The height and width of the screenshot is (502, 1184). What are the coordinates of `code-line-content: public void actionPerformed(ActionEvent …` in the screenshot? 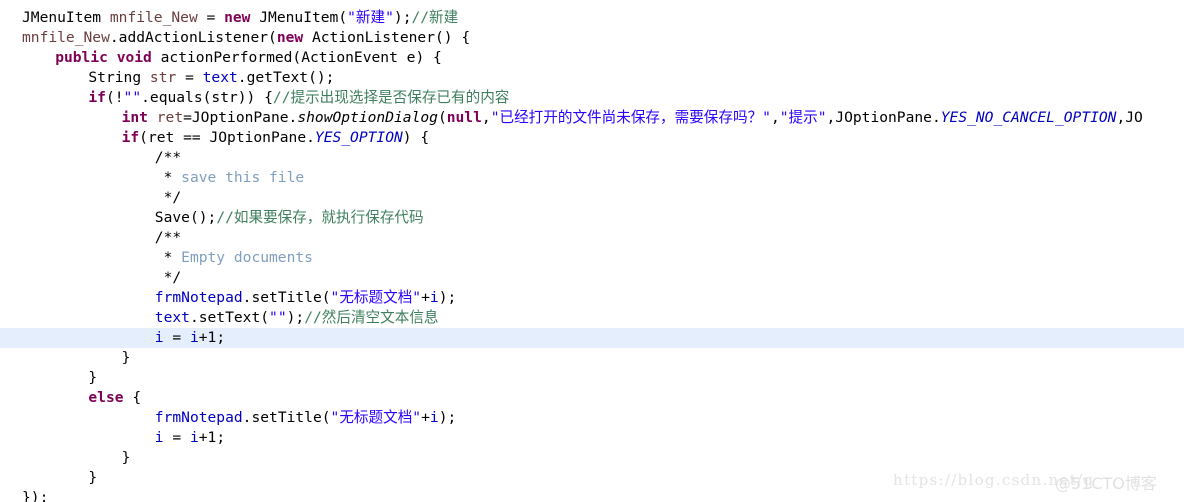 It's located at (248, 57).